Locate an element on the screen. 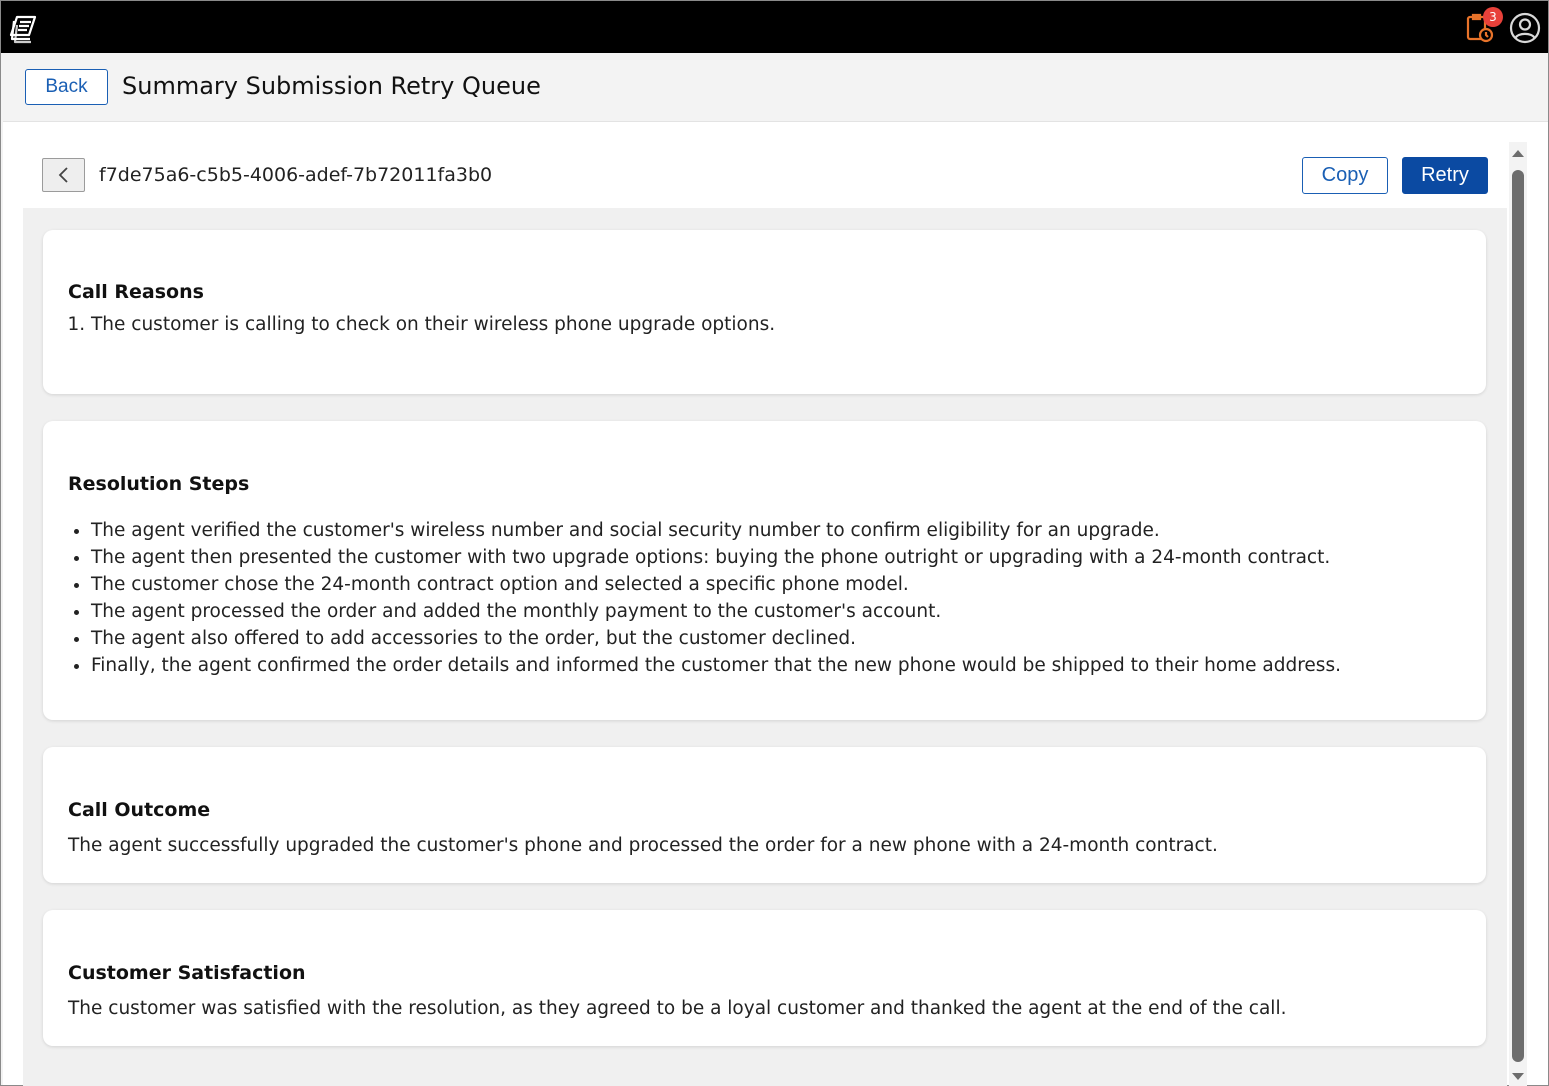 This screenshot has height=1086, width=1549. customer-satisfaction-title: Customer Satisfaction is located at coordinates (187, 973).